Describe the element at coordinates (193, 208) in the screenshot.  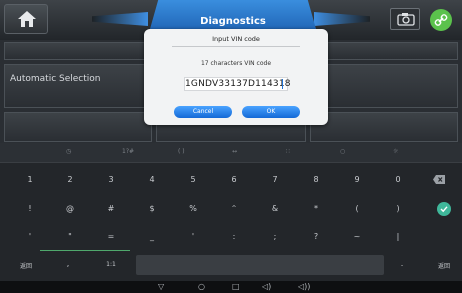
I see `key-percent: %` at that location.